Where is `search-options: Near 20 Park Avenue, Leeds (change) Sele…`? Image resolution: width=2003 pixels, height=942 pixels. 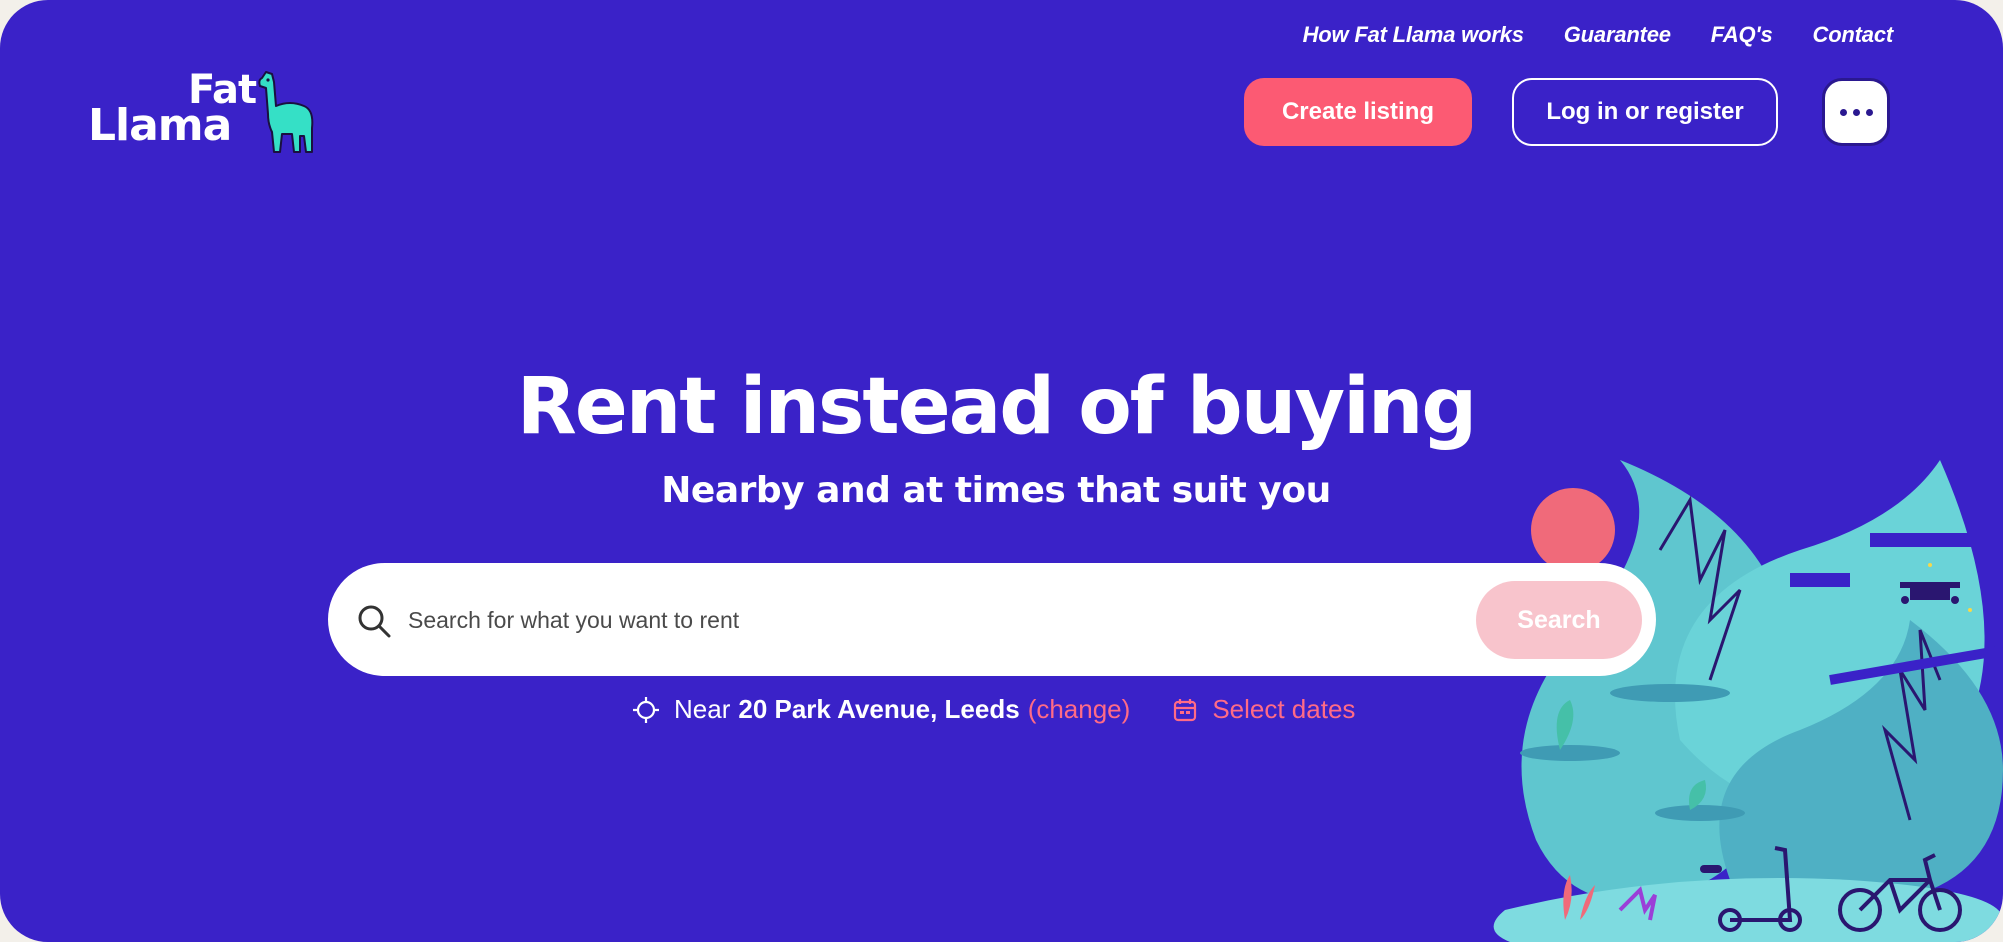
search-options: Near 20 Park Avenue, Leeds (change) Sele… is located at coordinates (993, 709).